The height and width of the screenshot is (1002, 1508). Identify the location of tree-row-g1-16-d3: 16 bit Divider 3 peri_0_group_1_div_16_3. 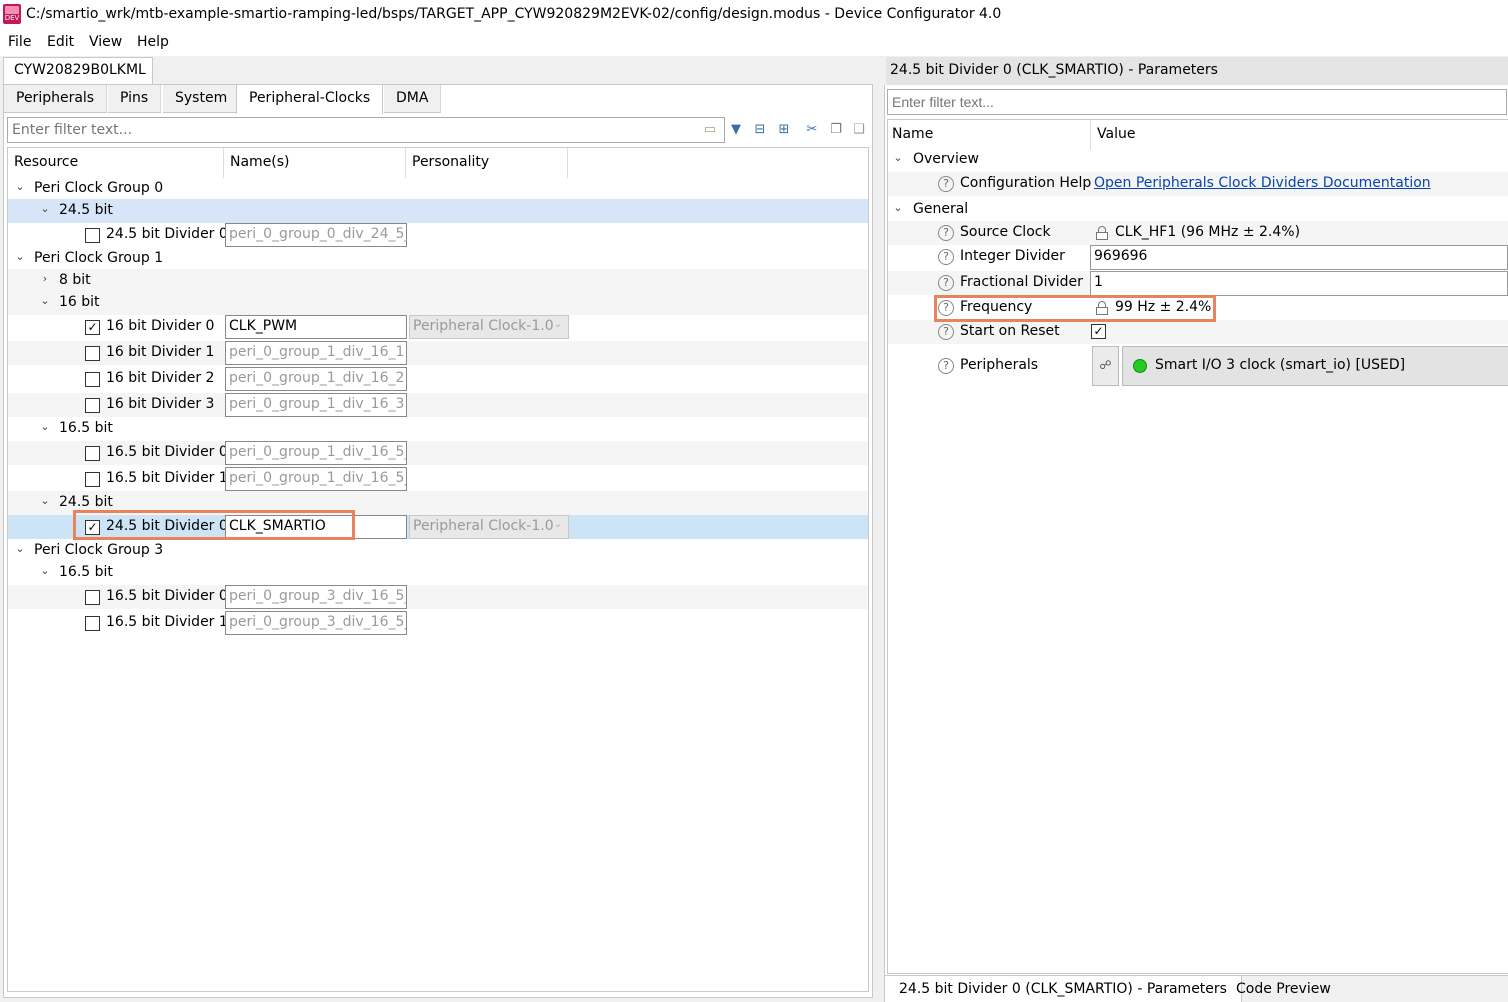
(438, 405).